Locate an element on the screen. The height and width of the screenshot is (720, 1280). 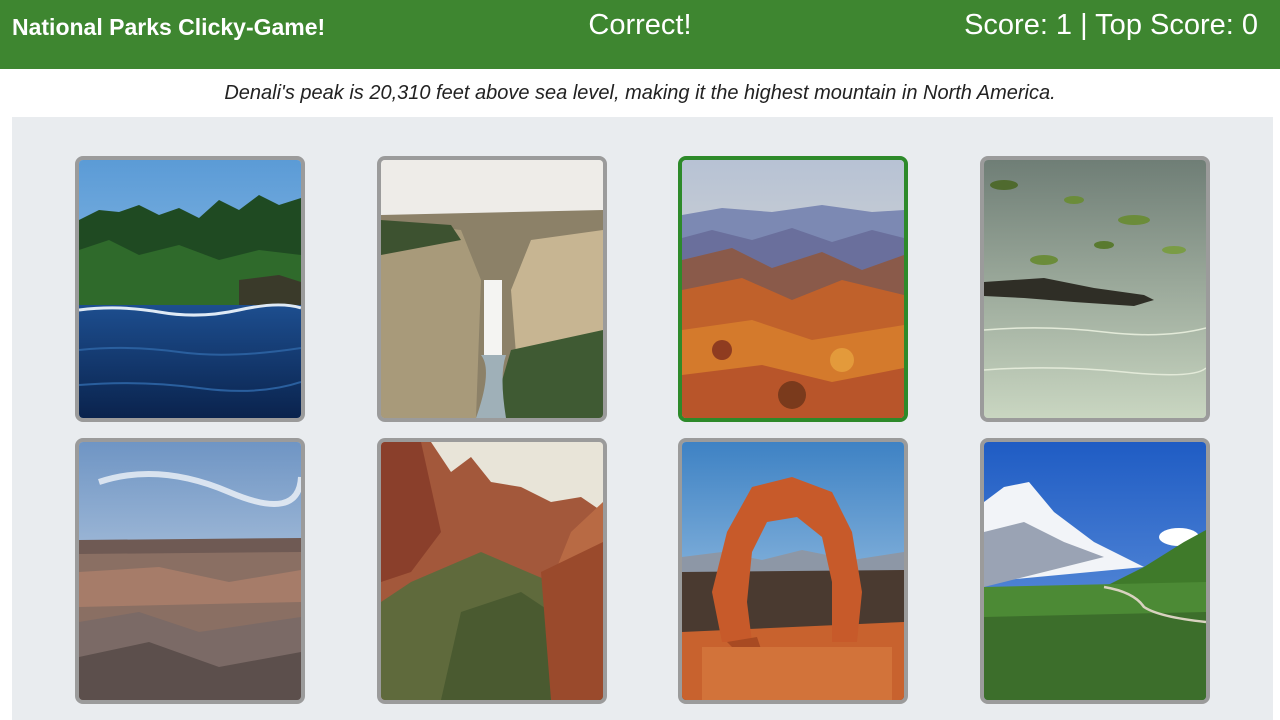
autumn-mountains-photo-icon is located at coordinates (793, 289).